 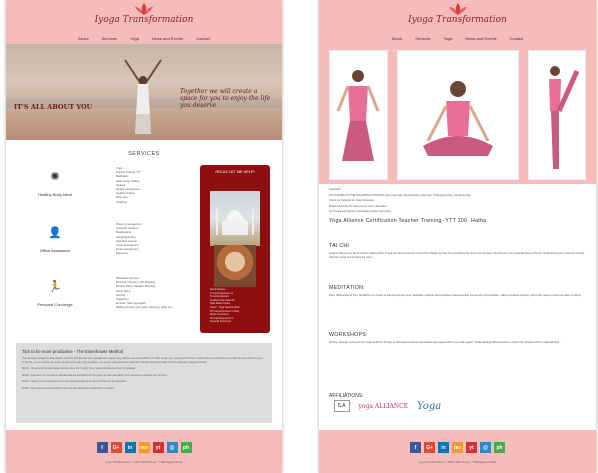 I want to click on affiliation-logo-ila: ILA, so click(x=342, y=406).